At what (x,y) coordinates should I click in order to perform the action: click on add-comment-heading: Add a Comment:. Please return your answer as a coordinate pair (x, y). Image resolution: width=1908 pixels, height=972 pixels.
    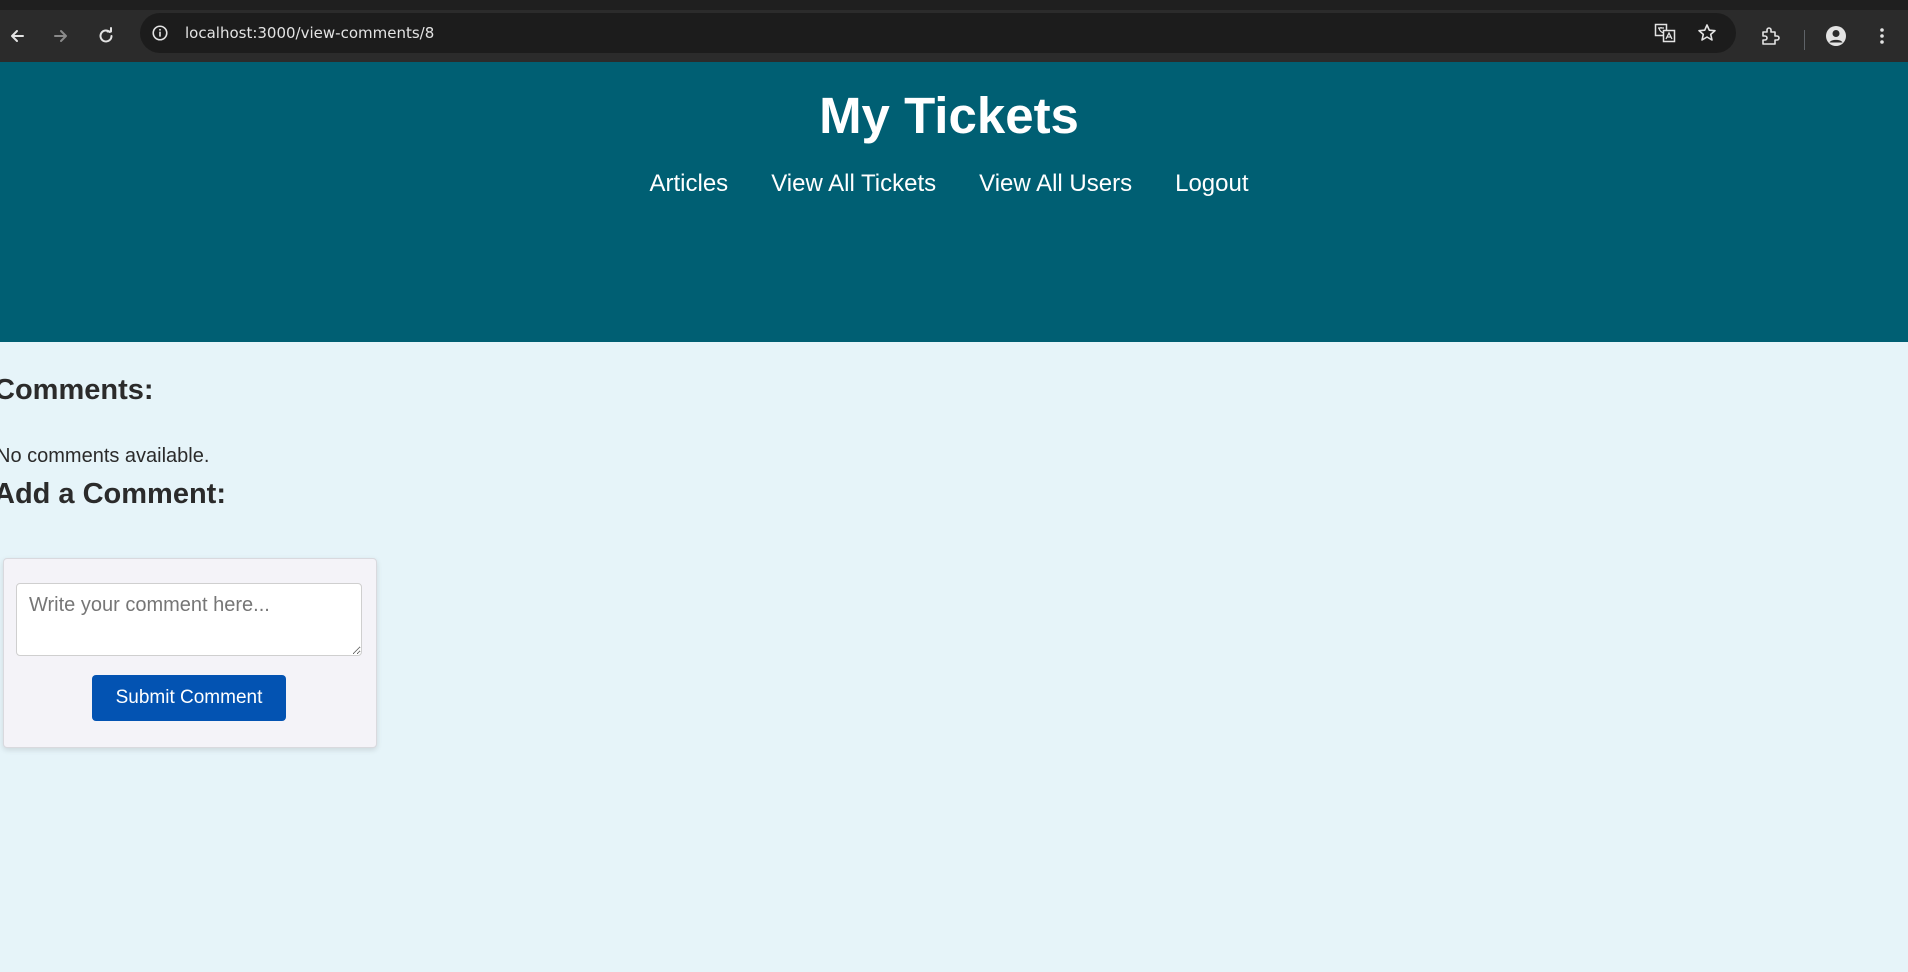
    Looking at the image, I should click on (113, 494).